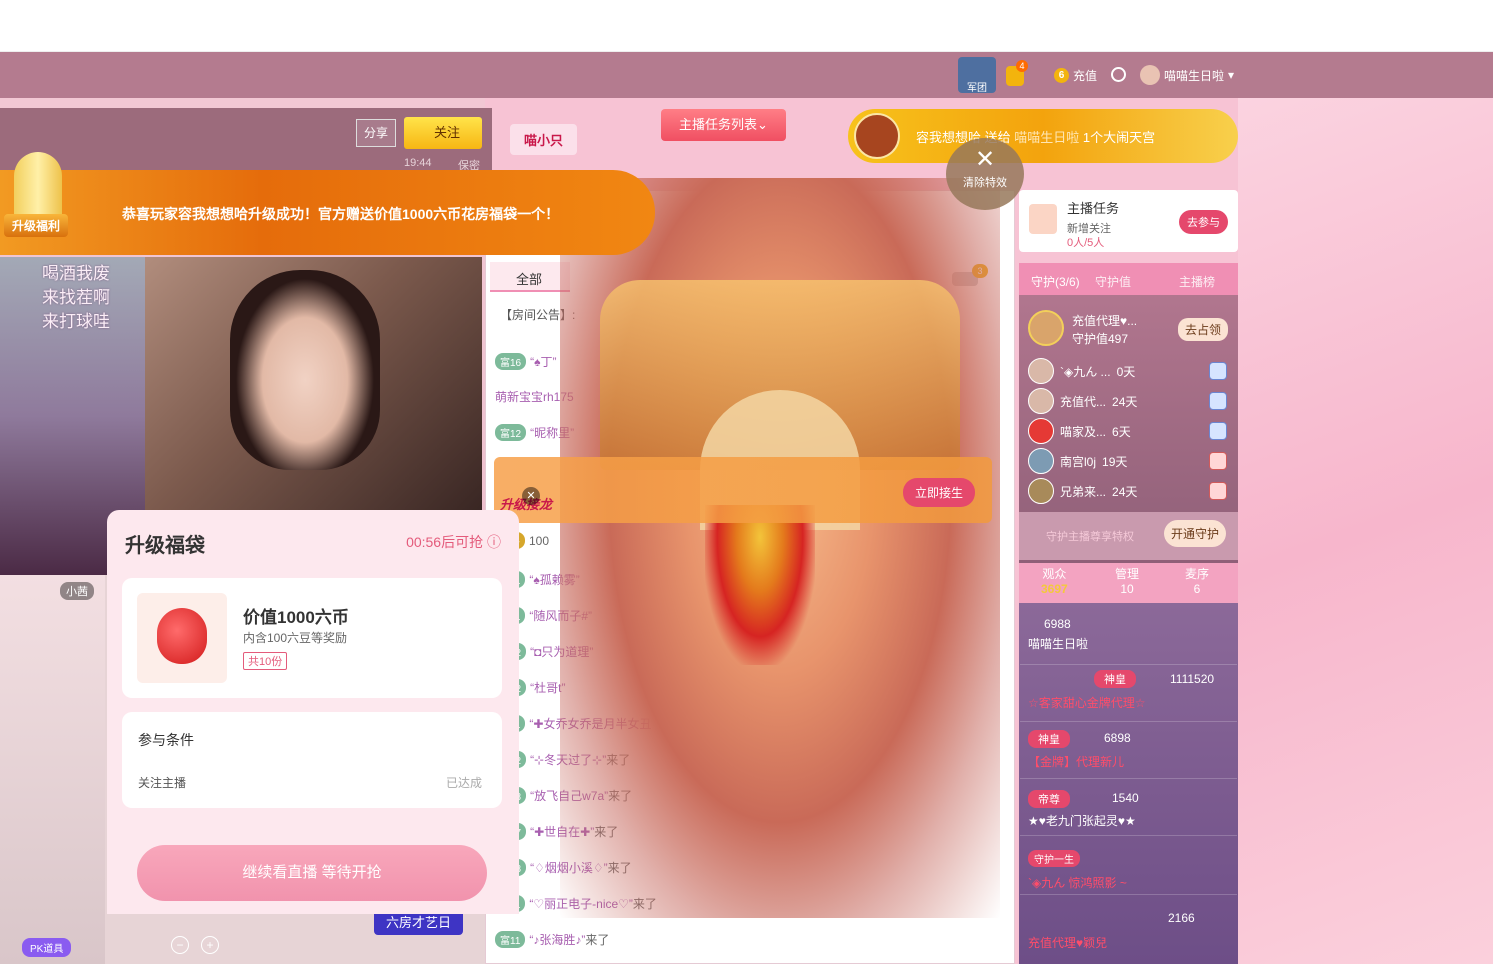 The width and height of the screenshot is (1493, 964). What do you see at coordinates (1115, 679) in the screenshot?
I see `noble-badge: 神皇` at bounding box center [1115, 679].